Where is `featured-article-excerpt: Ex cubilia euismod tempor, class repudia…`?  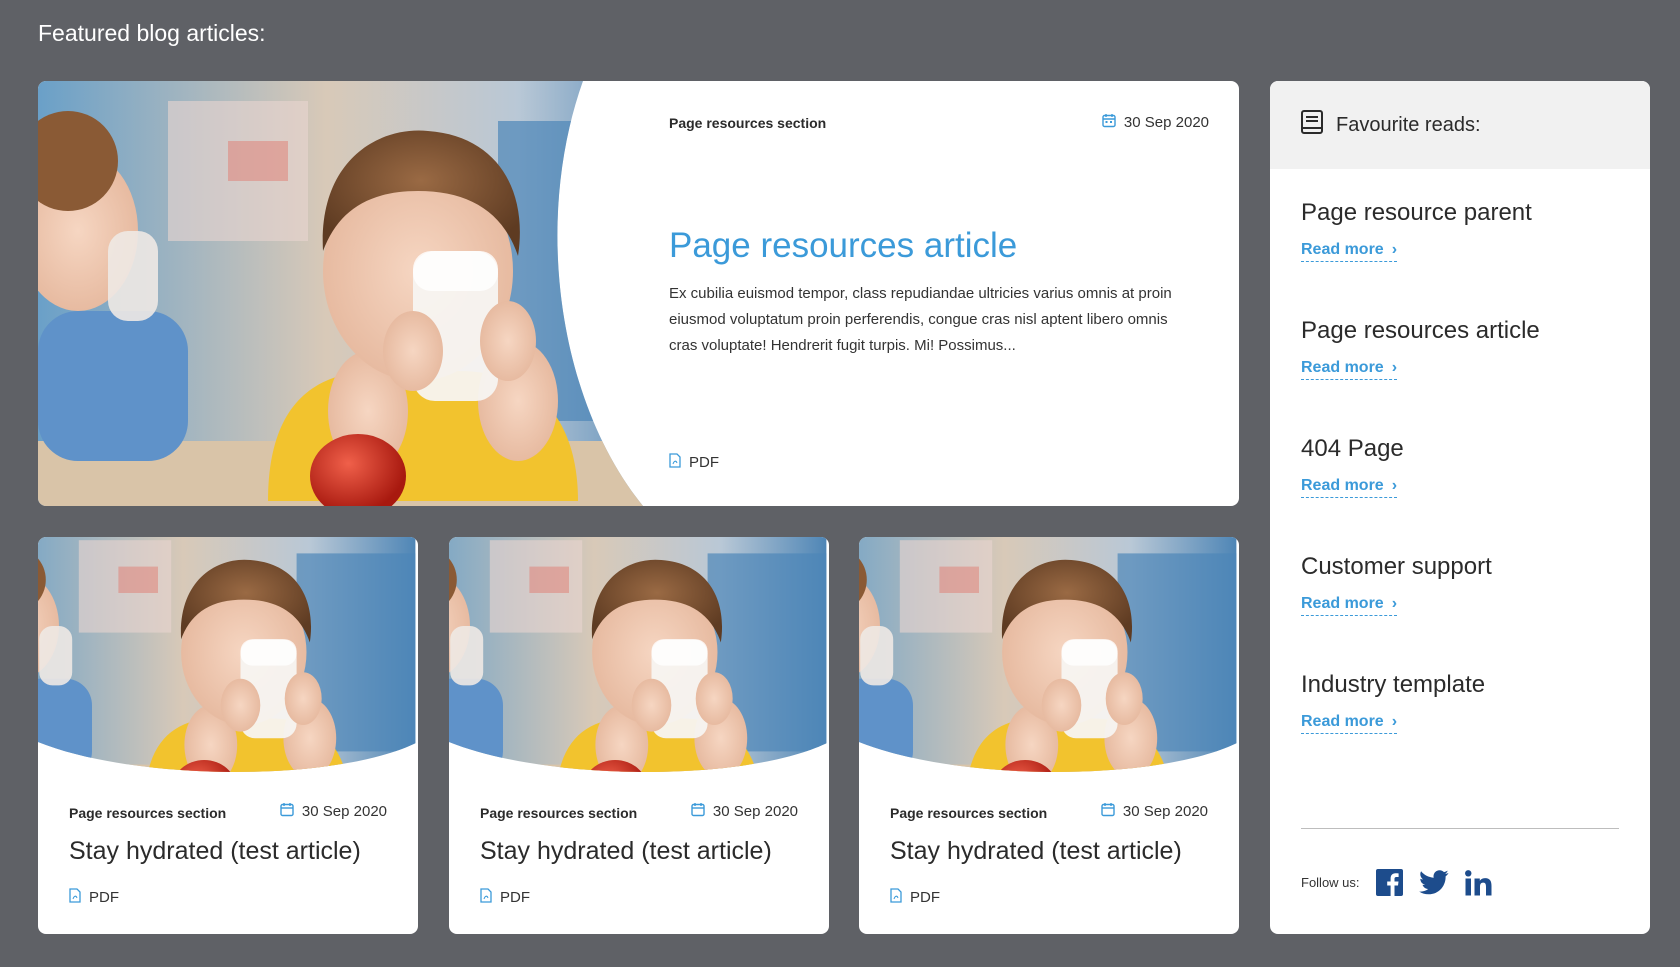
featured-article-excerpt: Ex cubilia euismod tempor, class repudia… is located at coordinates (920, 319).